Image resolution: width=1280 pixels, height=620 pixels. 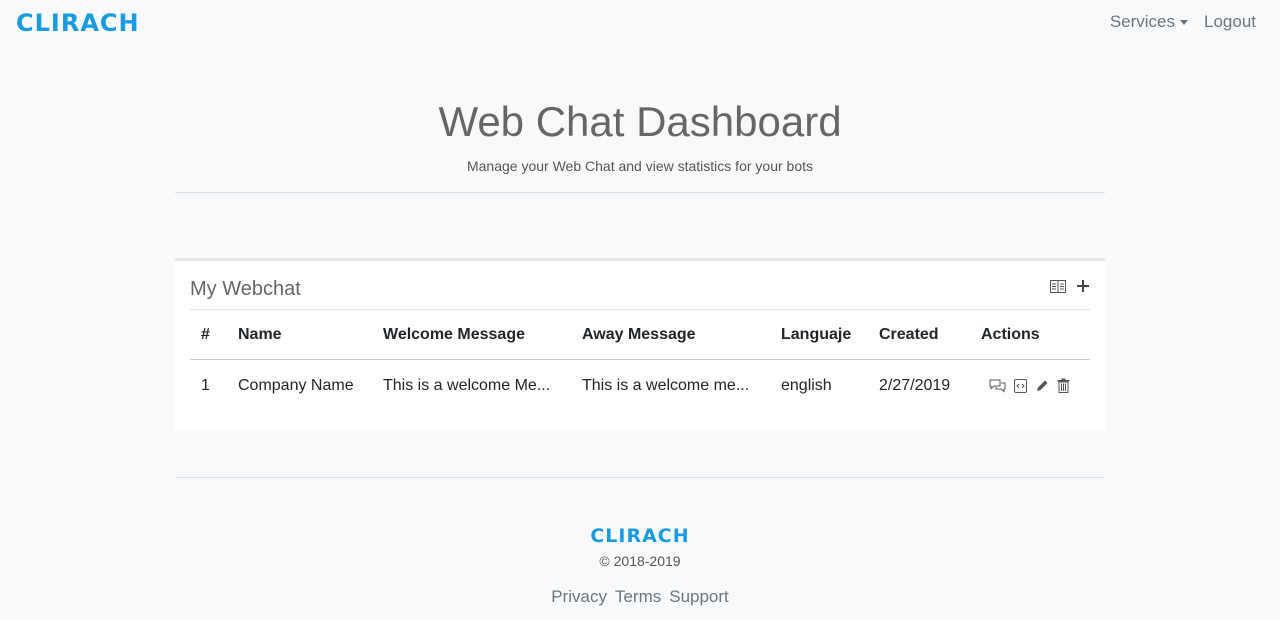 I want to click on row-actions, so click(x=1035, y=386).